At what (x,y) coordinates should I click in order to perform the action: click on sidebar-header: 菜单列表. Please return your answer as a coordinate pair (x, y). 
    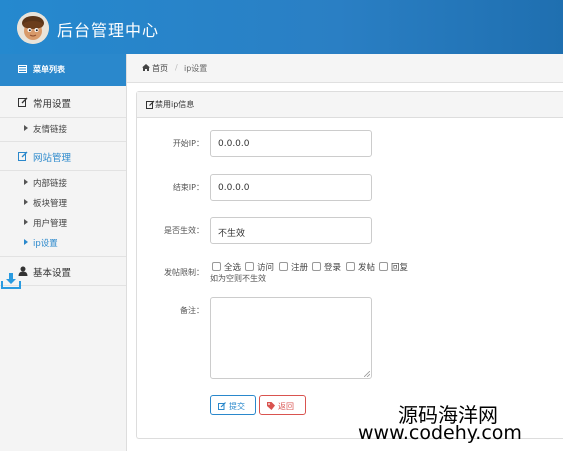
    Looking at the image, I should click on (63, 70).